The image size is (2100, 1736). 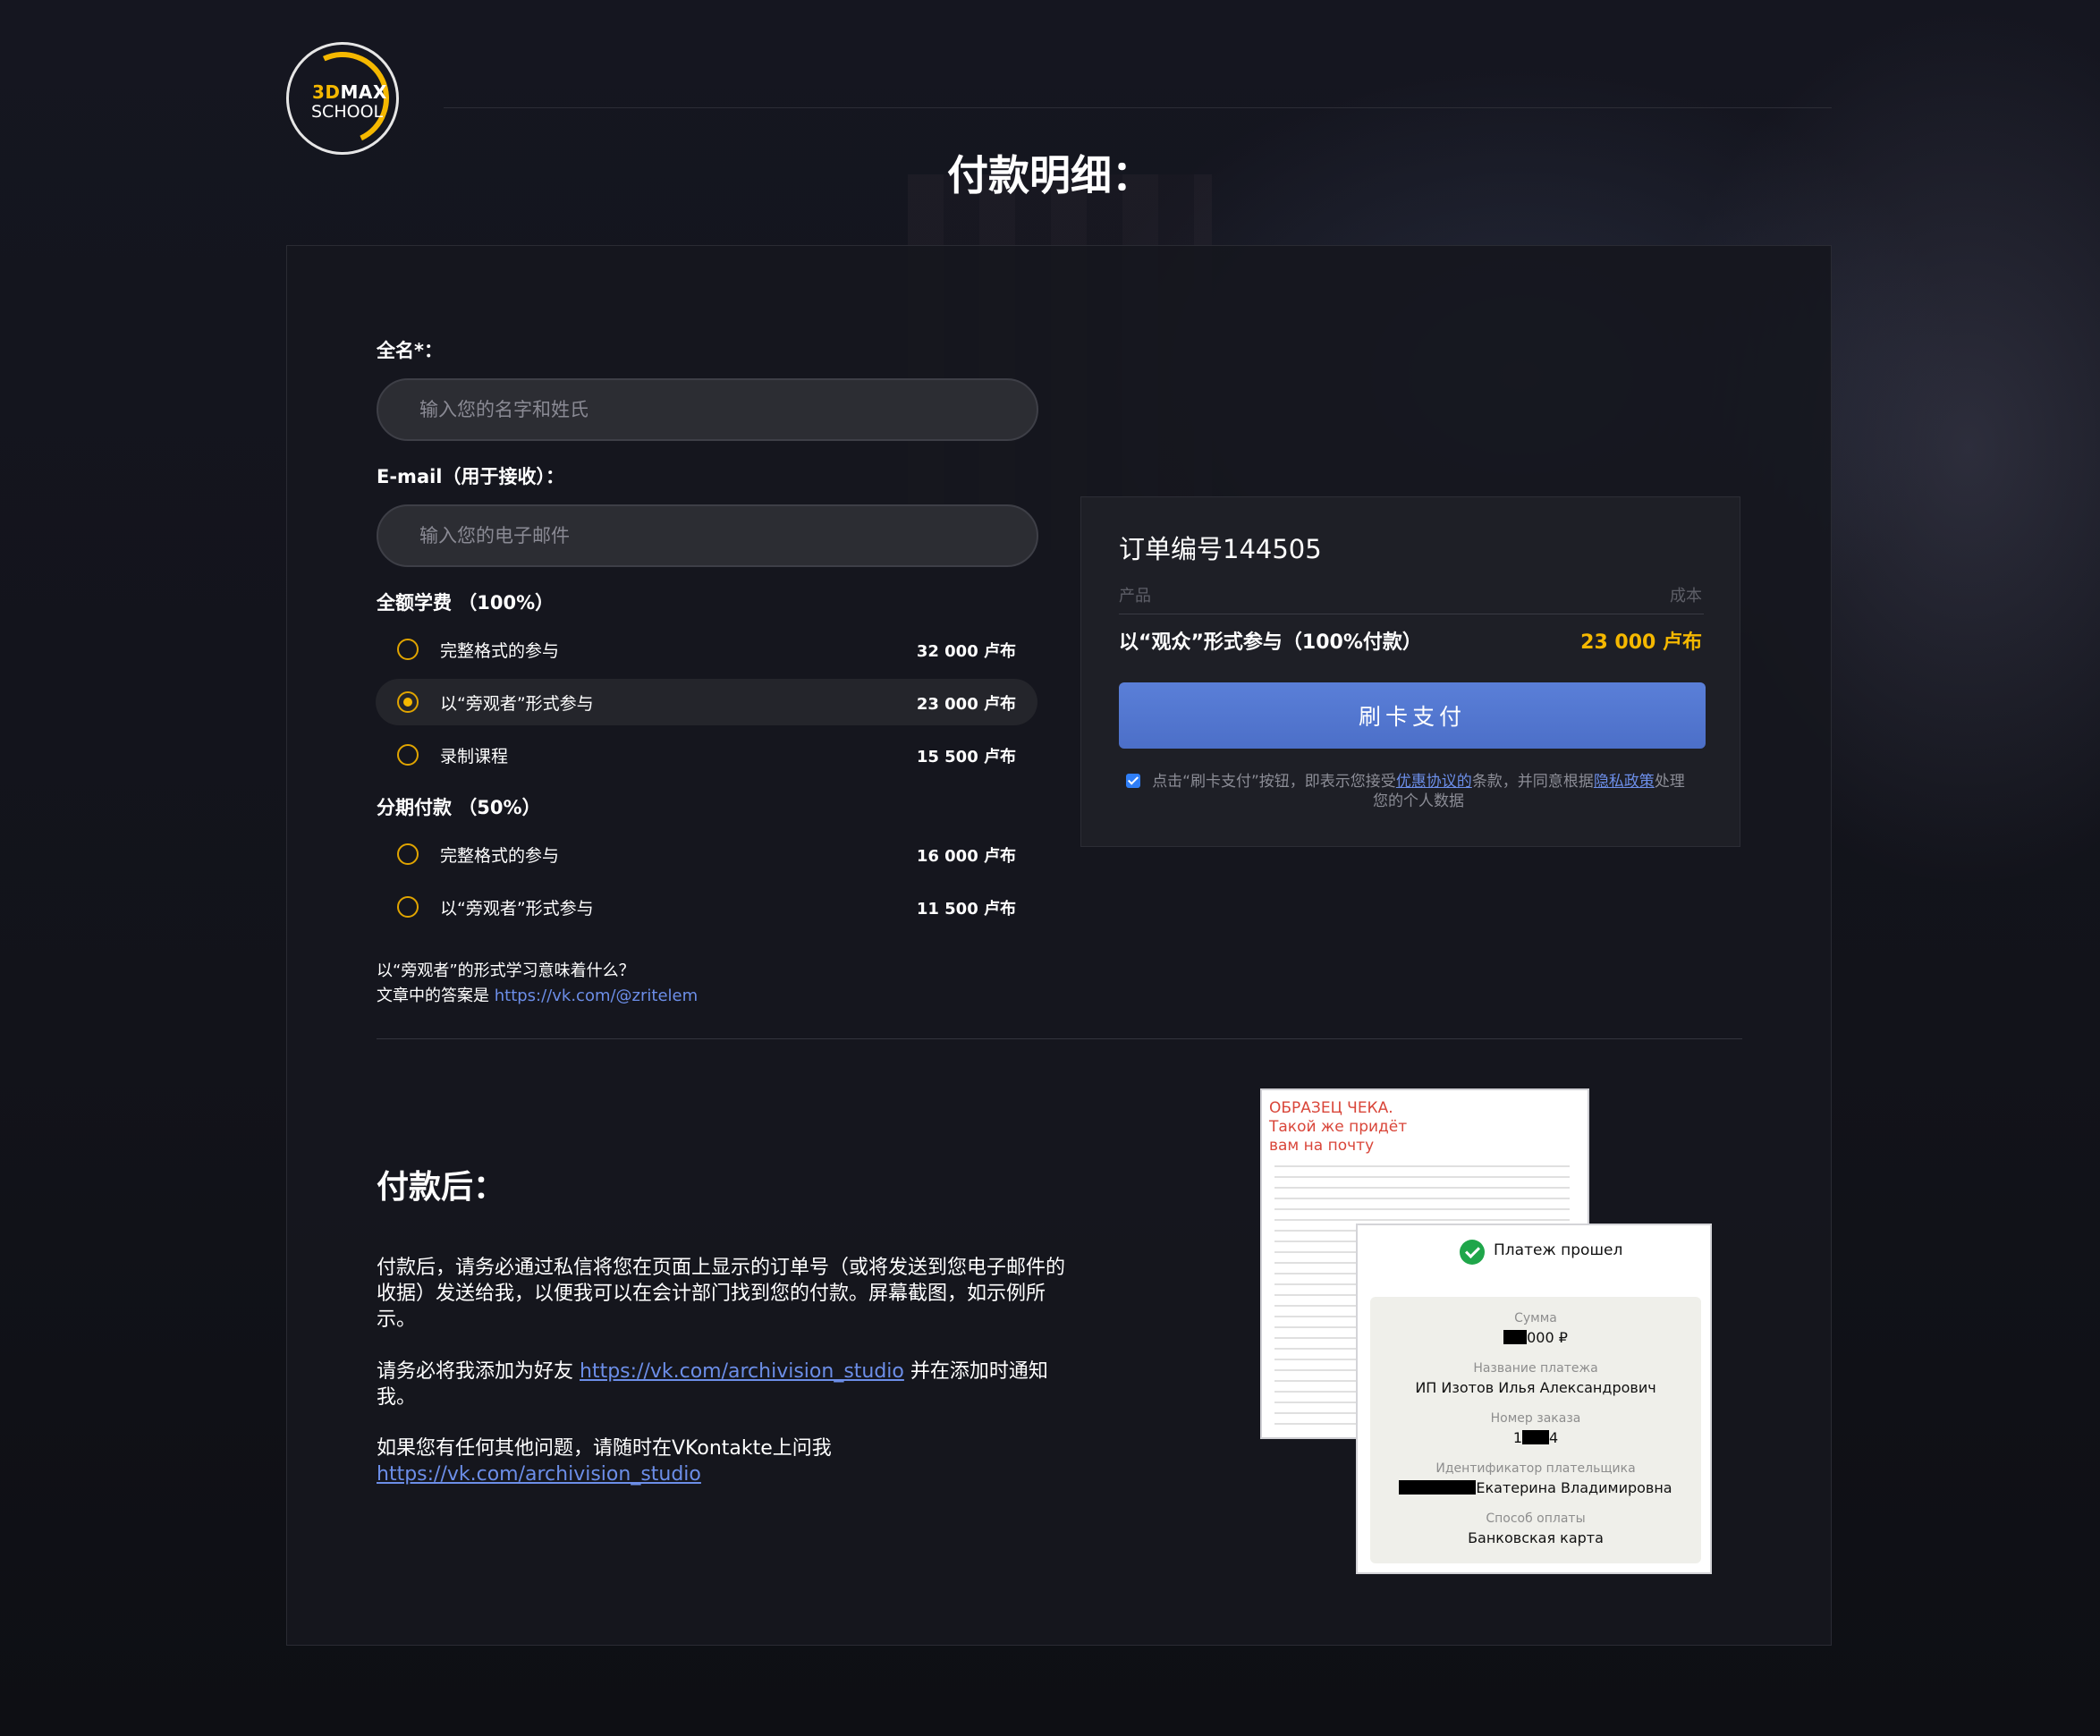 I want to click on order-text: 4, so click(x=1554, y=1437).